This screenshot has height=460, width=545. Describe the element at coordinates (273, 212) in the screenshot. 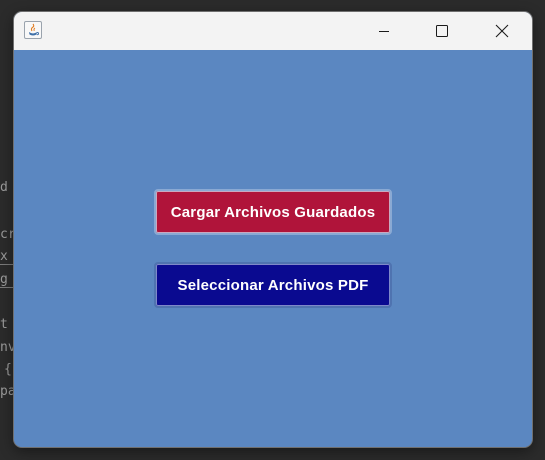

I see `load-saved-files-button: Cargar Archivos Guardados` at that location.